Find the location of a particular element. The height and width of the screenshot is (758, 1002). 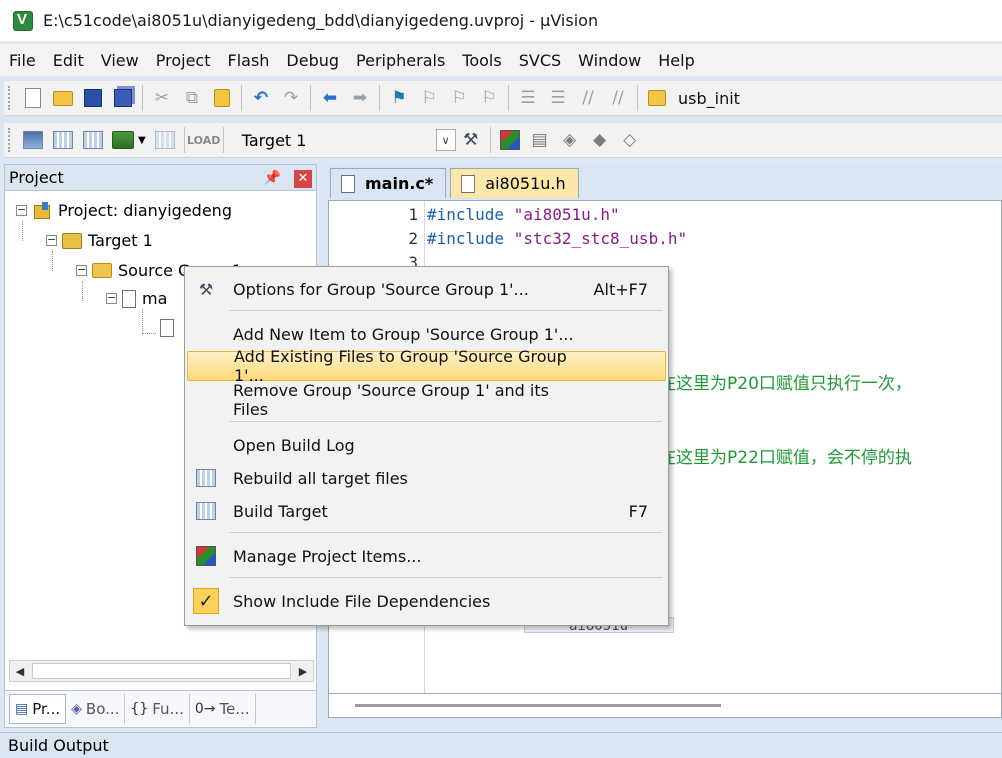

menu-item-show-include-deps: ✓ Show Include File Dependencies is located at coordinates (426, 601).